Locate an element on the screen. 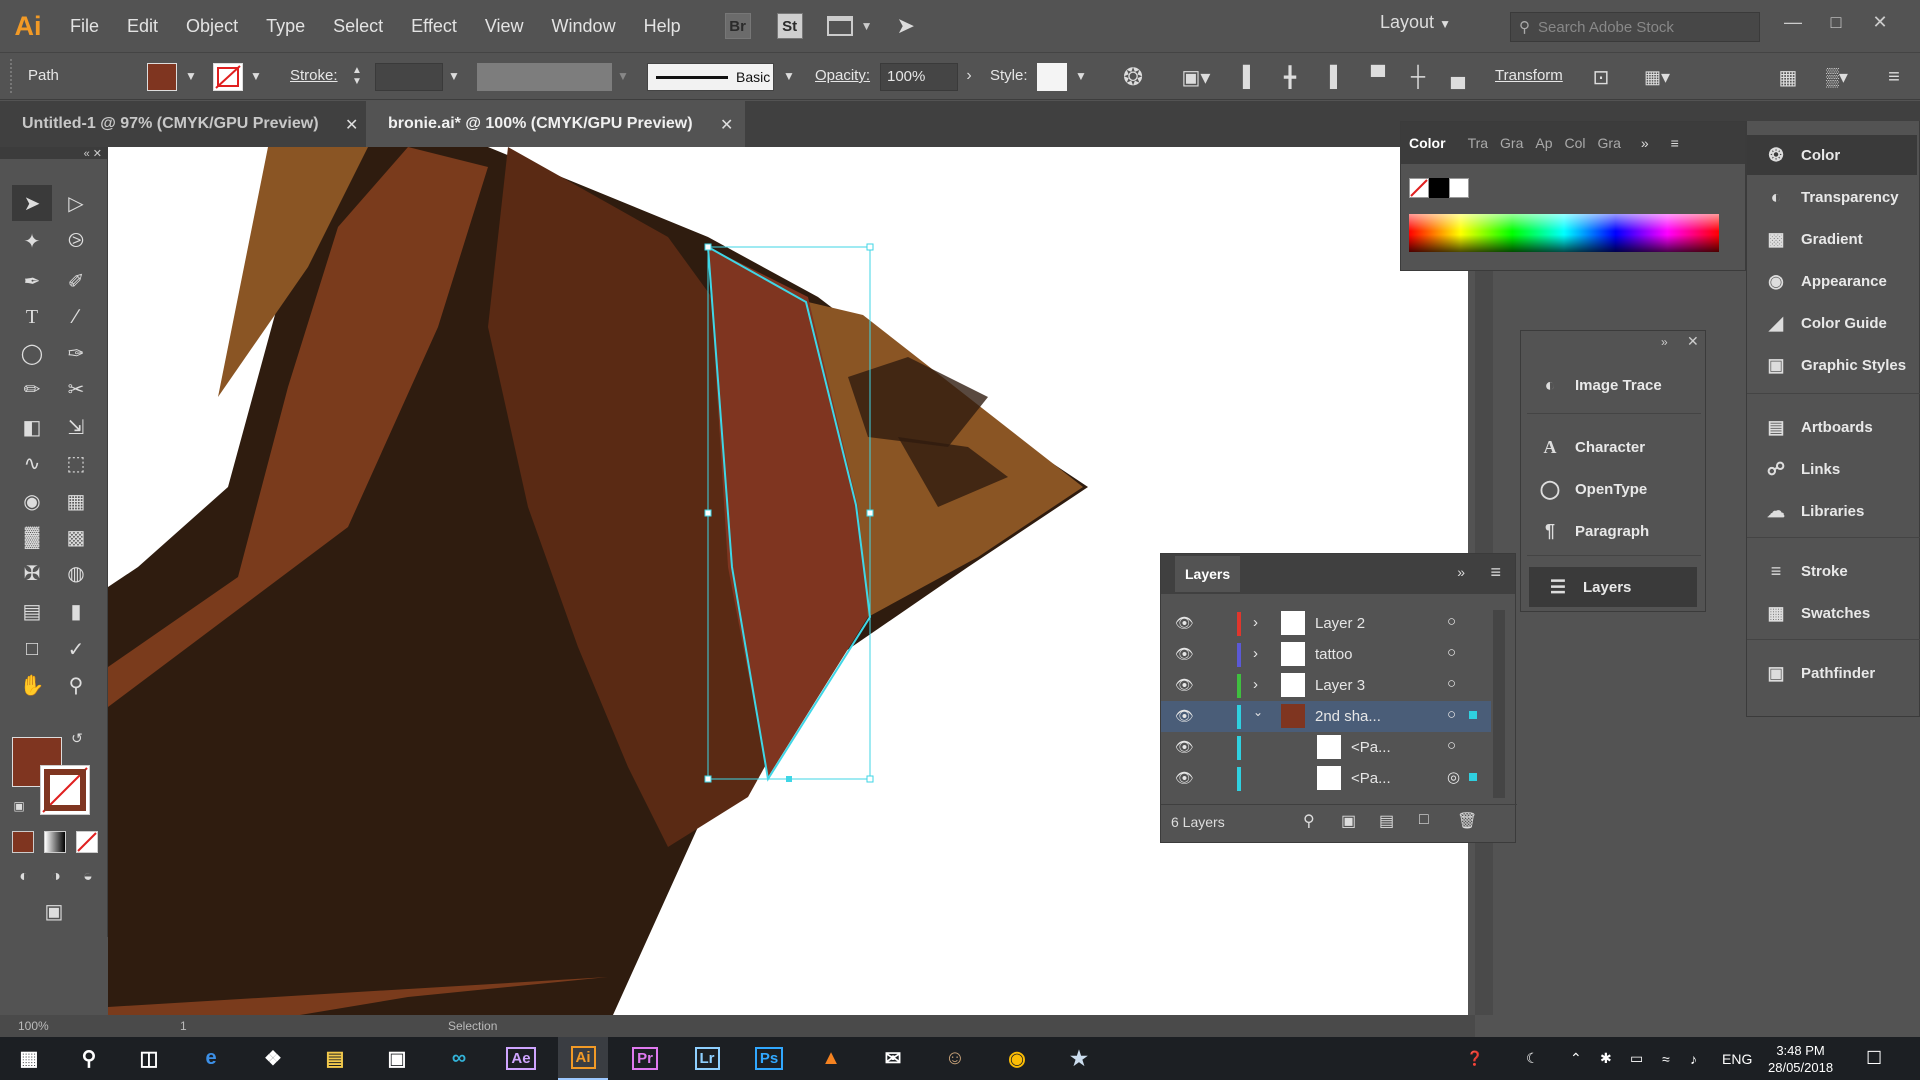 This screenshot has height=1080, width=1920. scissors-tool-icon: ✂ is located at coordinates (76, 389).